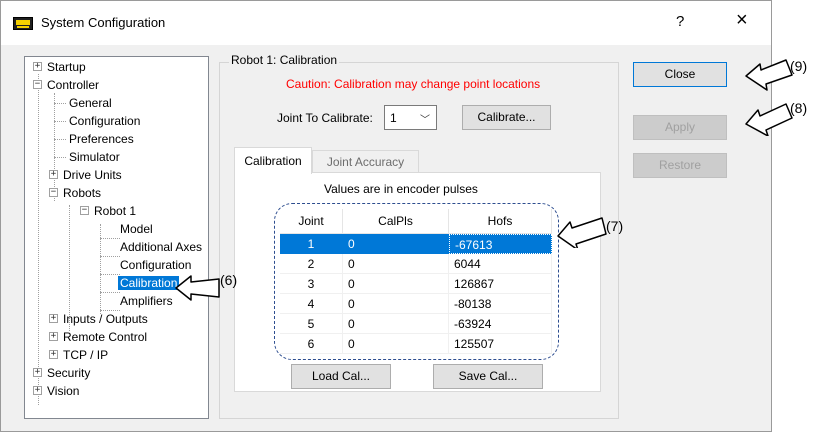 The width and height of the screenshot is (814, 432). What do you see at coordinates (742, 20) in the screenshot?
I see `close-window-icon: ×` at bounding box center [742, 20].